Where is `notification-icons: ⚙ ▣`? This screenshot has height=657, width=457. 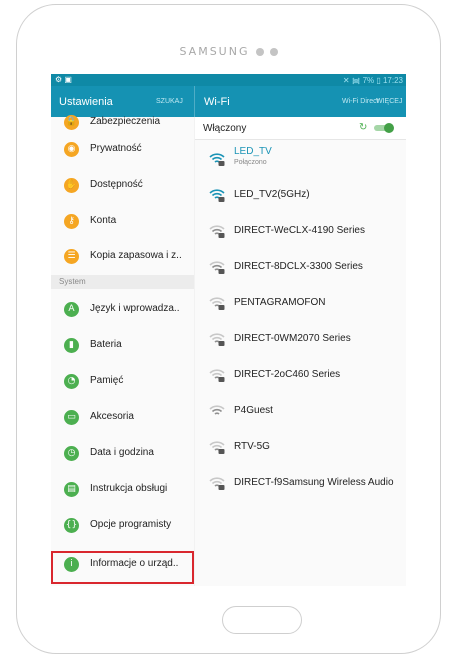
notification-icons: ⚙ ▣ is located at coordinates (63, 79).